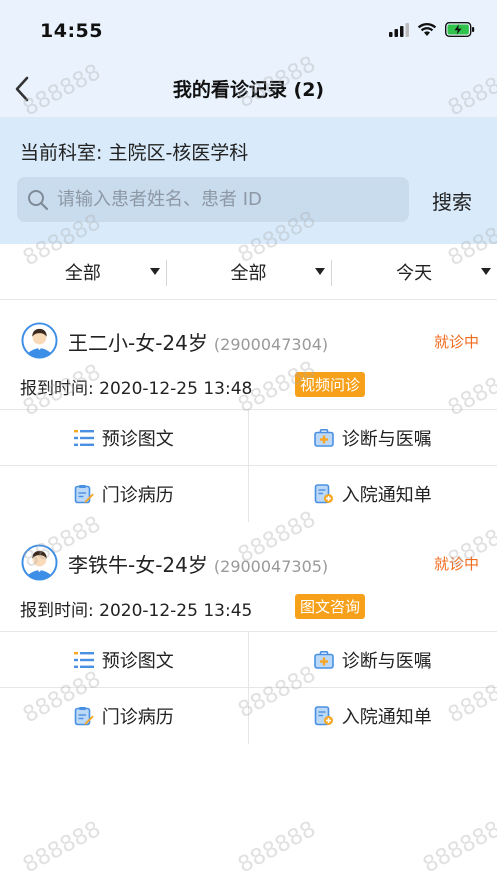 The height and width of the screenshot is (883, 497). Describe the element at coordinates (427, 29) in the screenshot. I see `wifi-icon` at that location.